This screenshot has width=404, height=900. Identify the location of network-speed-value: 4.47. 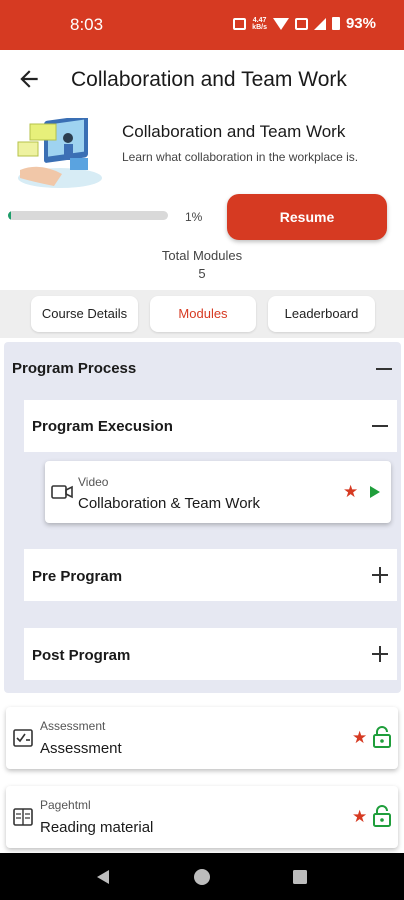
(259, 20).